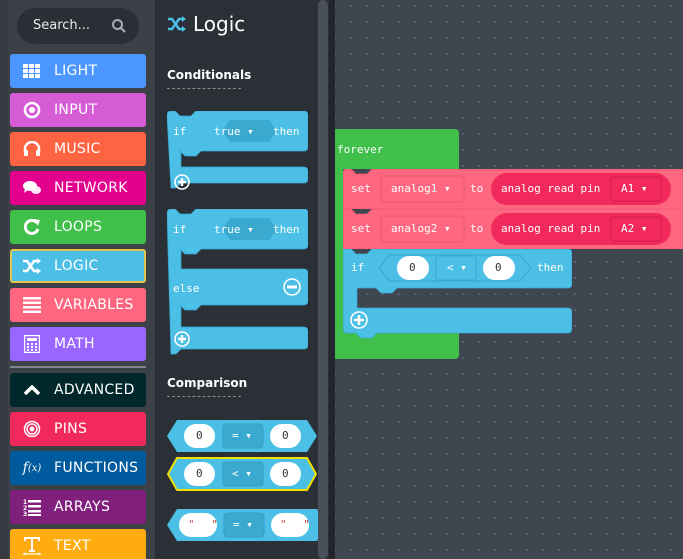  I want to click on forever-label: forever, so click(360, 149).